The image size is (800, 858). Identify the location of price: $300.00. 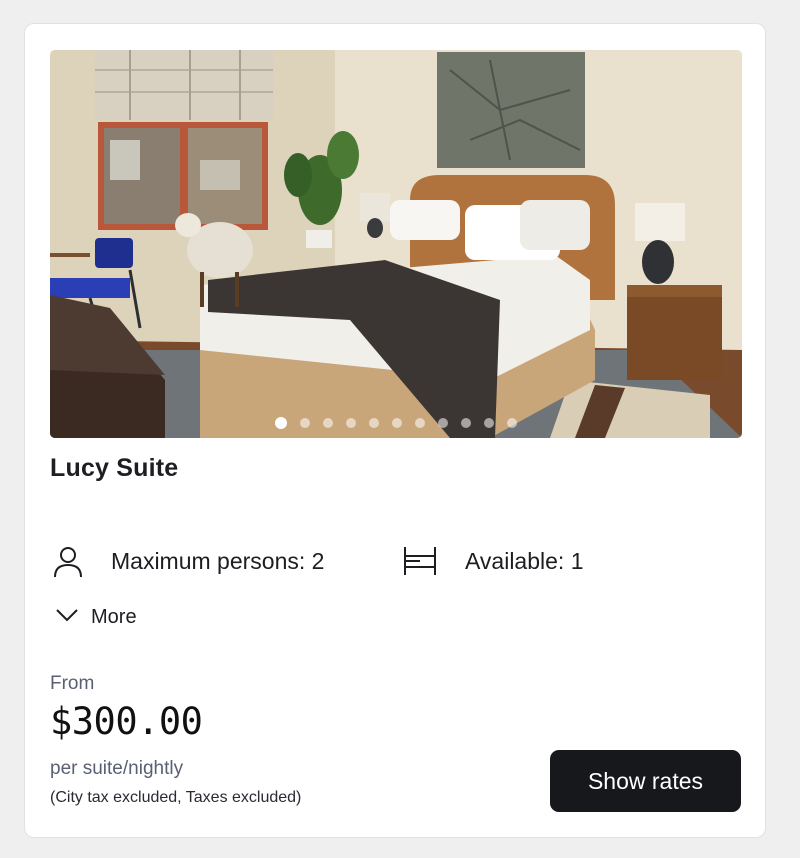
(126, 721).